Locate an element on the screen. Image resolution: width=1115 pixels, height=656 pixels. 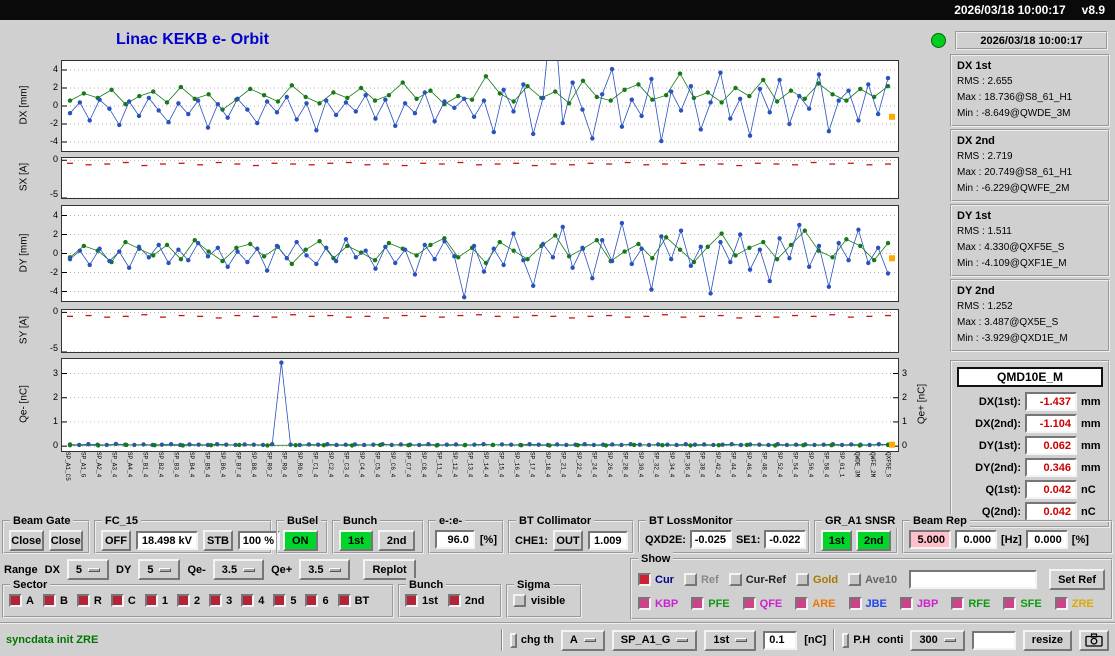
resize-button: resize is located at coordinates (1047, 640).